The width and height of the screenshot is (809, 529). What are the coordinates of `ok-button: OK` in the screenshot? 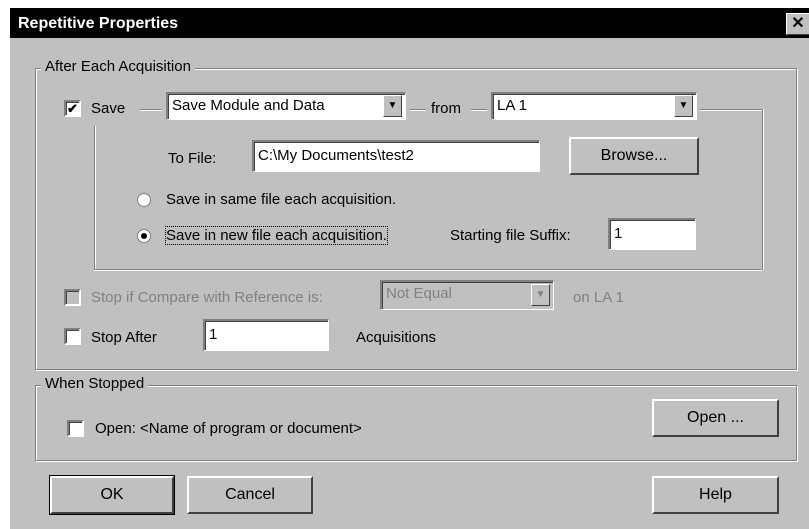 It's located at (112, 495).